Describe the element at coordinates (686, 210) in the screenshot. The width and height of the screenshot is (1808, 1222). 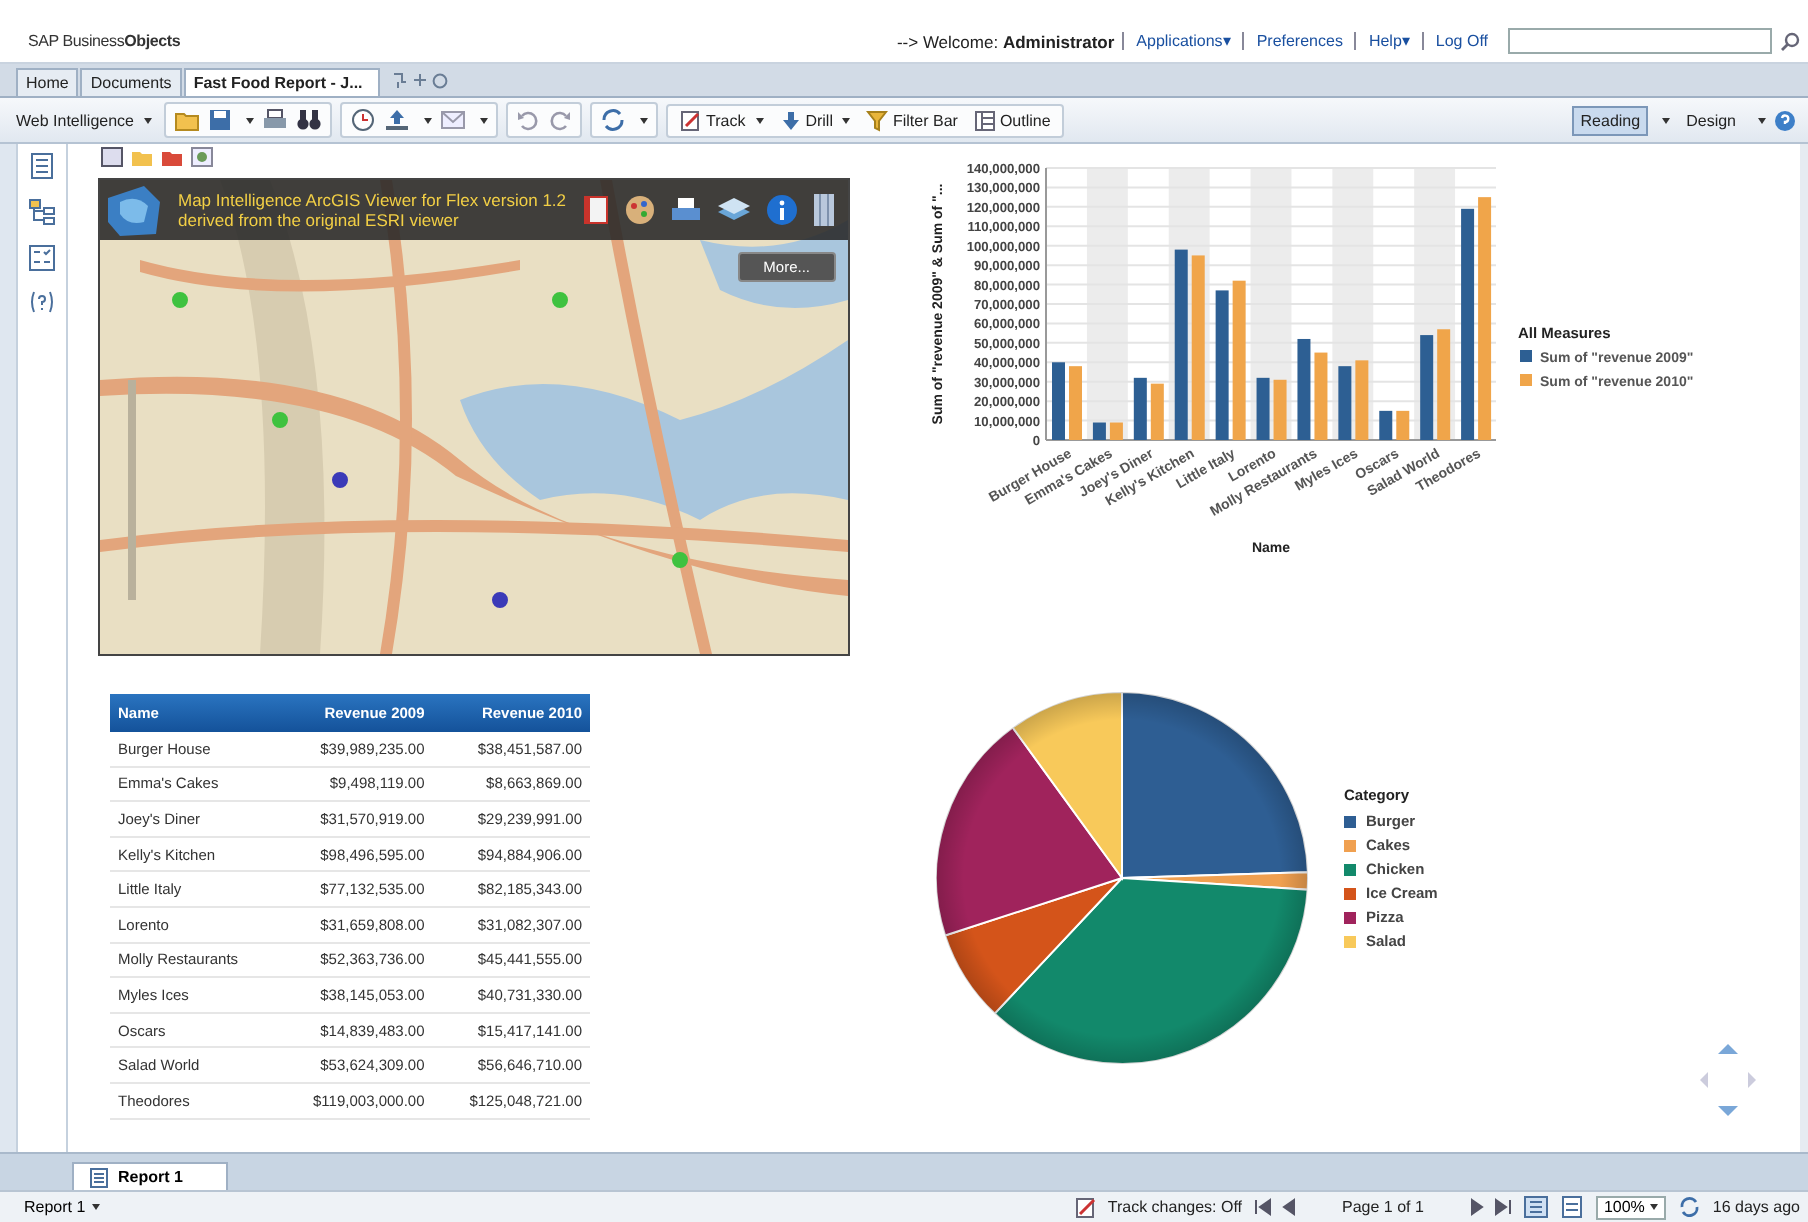
I see `printer-icon` at that location.